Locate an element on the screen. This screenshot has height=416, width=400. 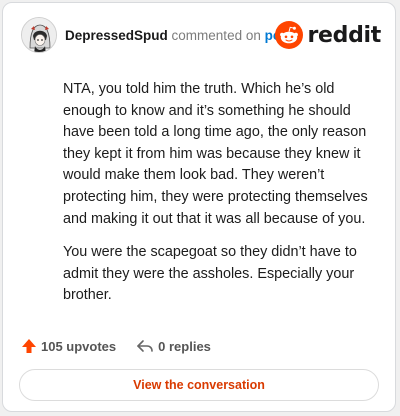
anime-avatar-icon is located at coordinates (39, 35).